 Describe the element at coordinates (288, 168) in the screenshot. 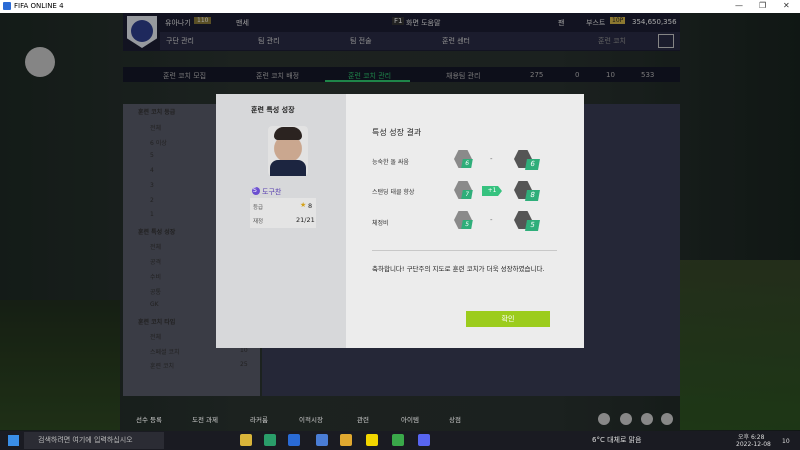

I see `player-shirt` at that location.